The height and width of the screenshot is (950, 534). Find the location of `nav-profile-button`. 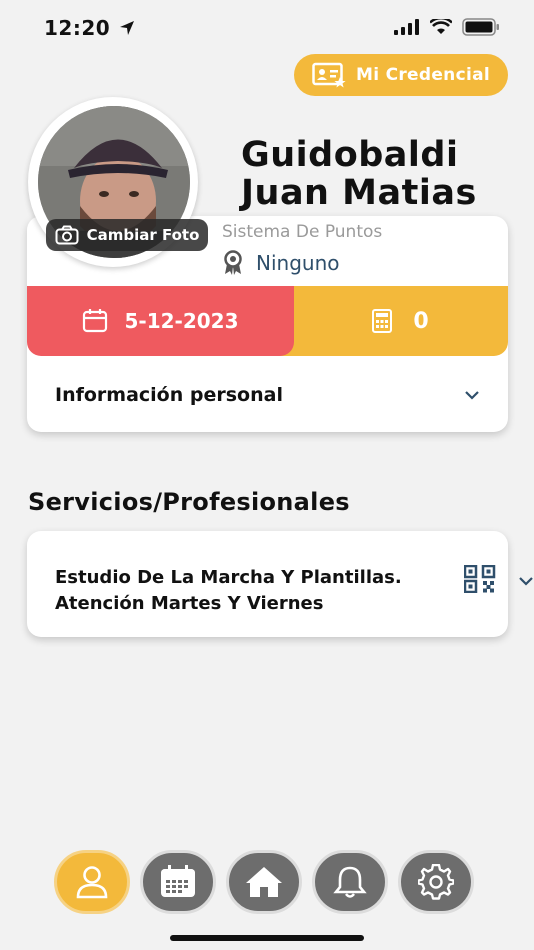

nav-profile-button is located at coordinates (92, 882).